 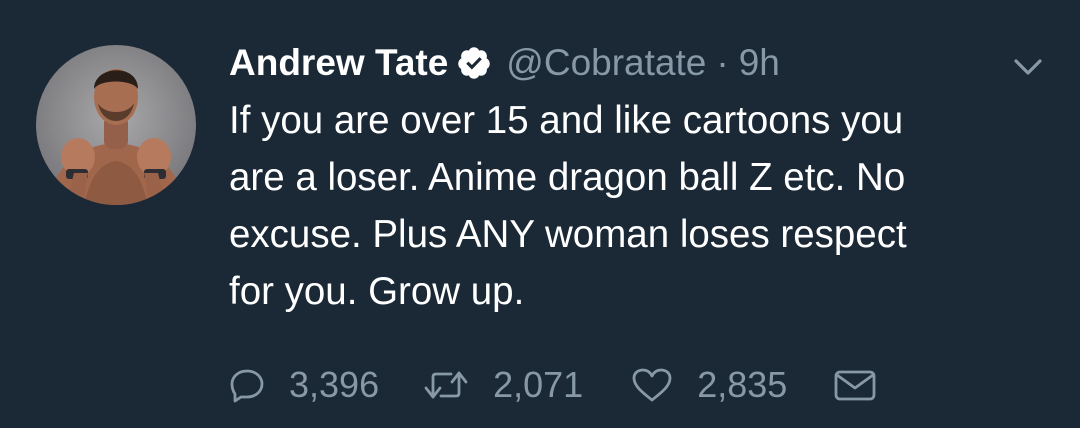 I want to click on heart-icon, so click(x=652, y=385).